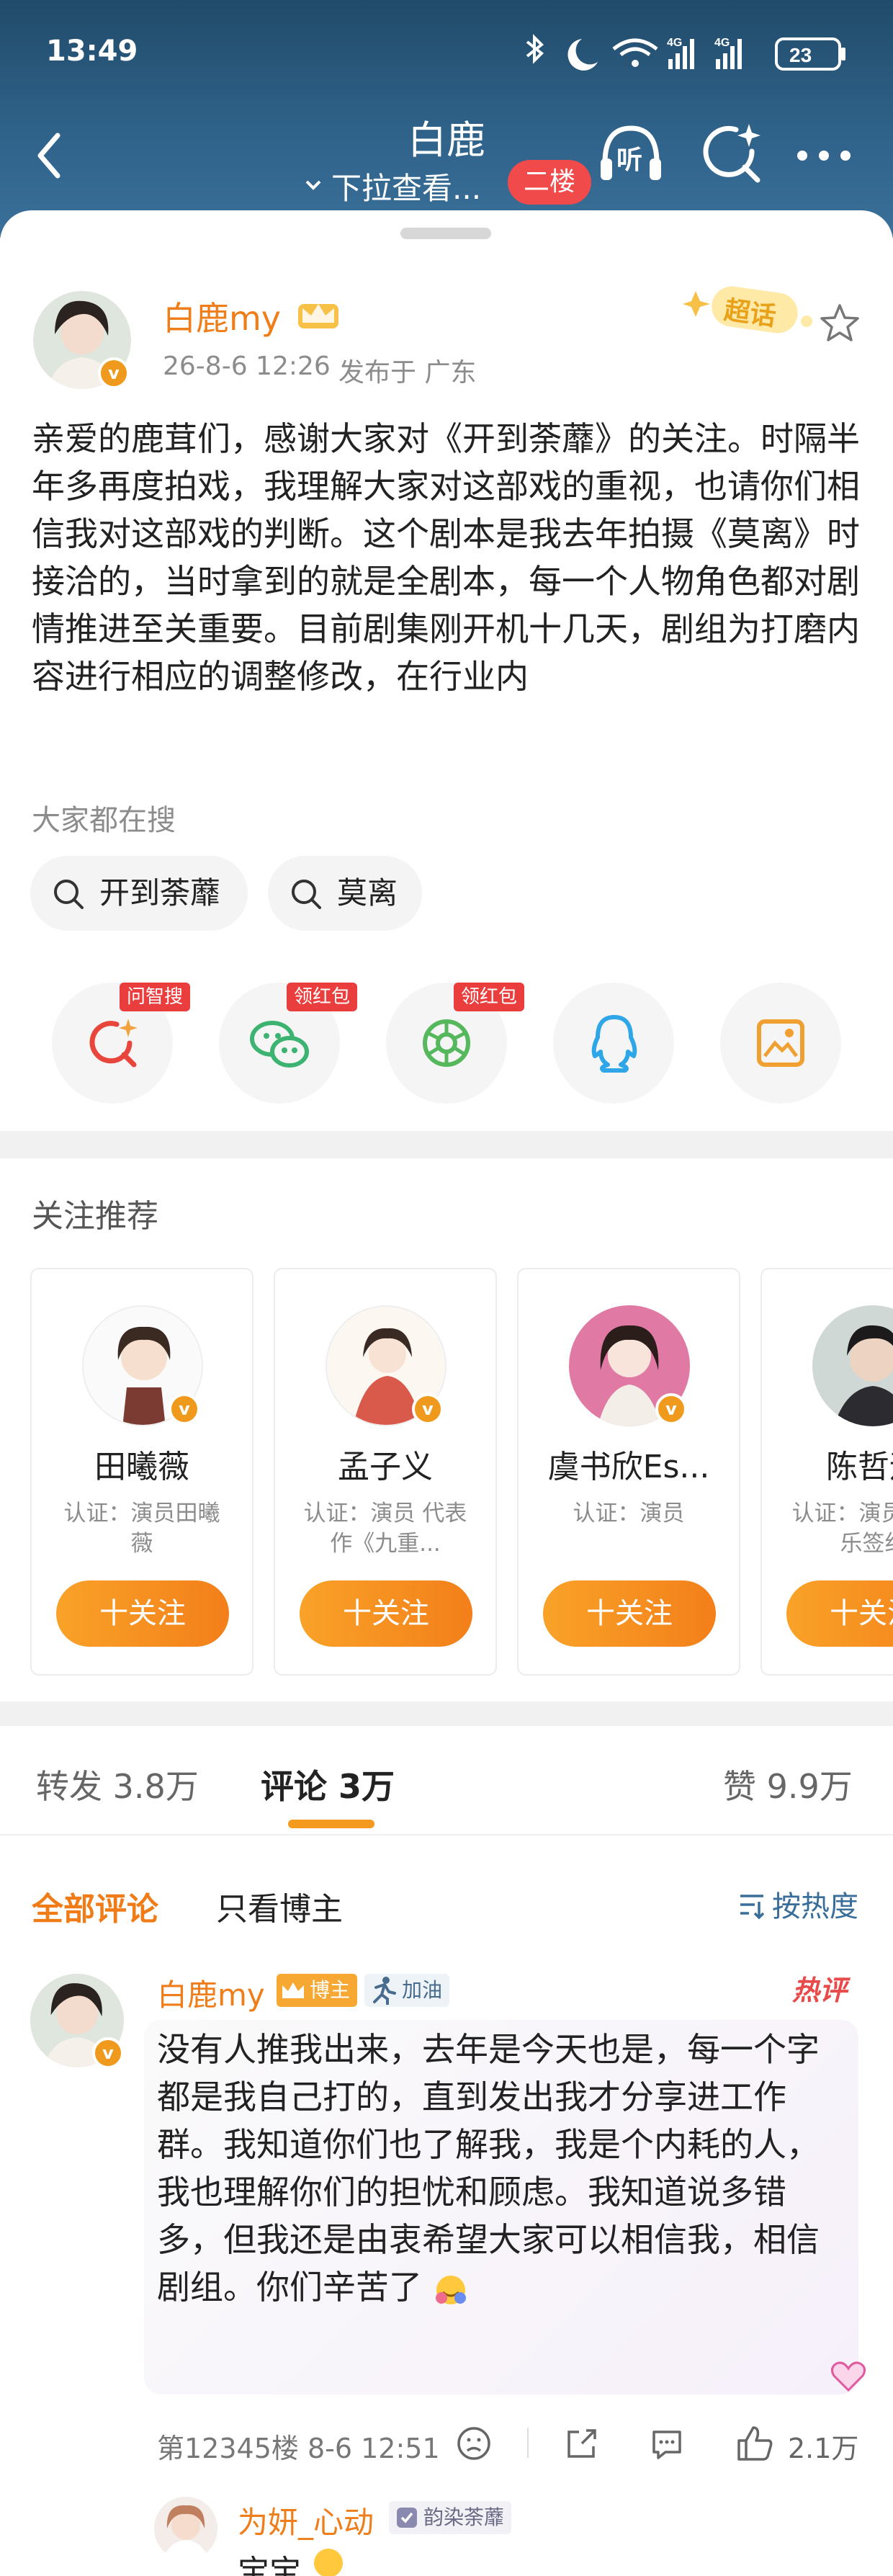 The image size is (893, 2576). I want to click on follow-button-4: 十关注, so click(840, 1613).